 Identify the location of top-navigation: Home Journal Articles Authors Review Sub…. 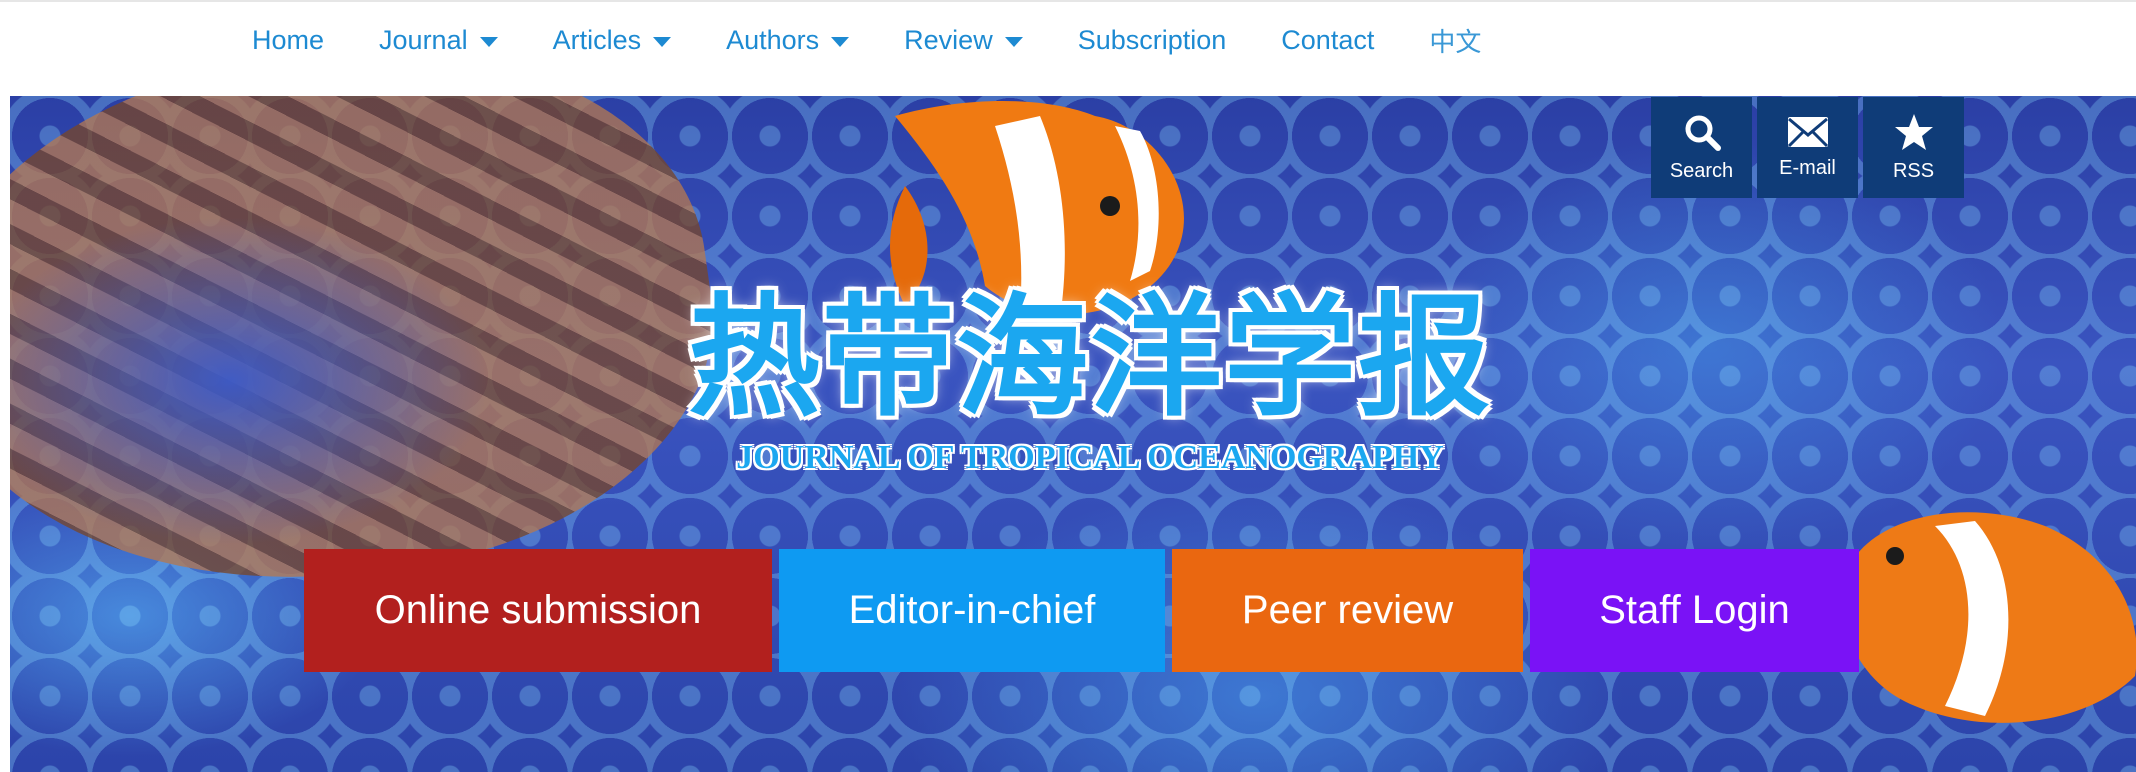
(1068, 50).